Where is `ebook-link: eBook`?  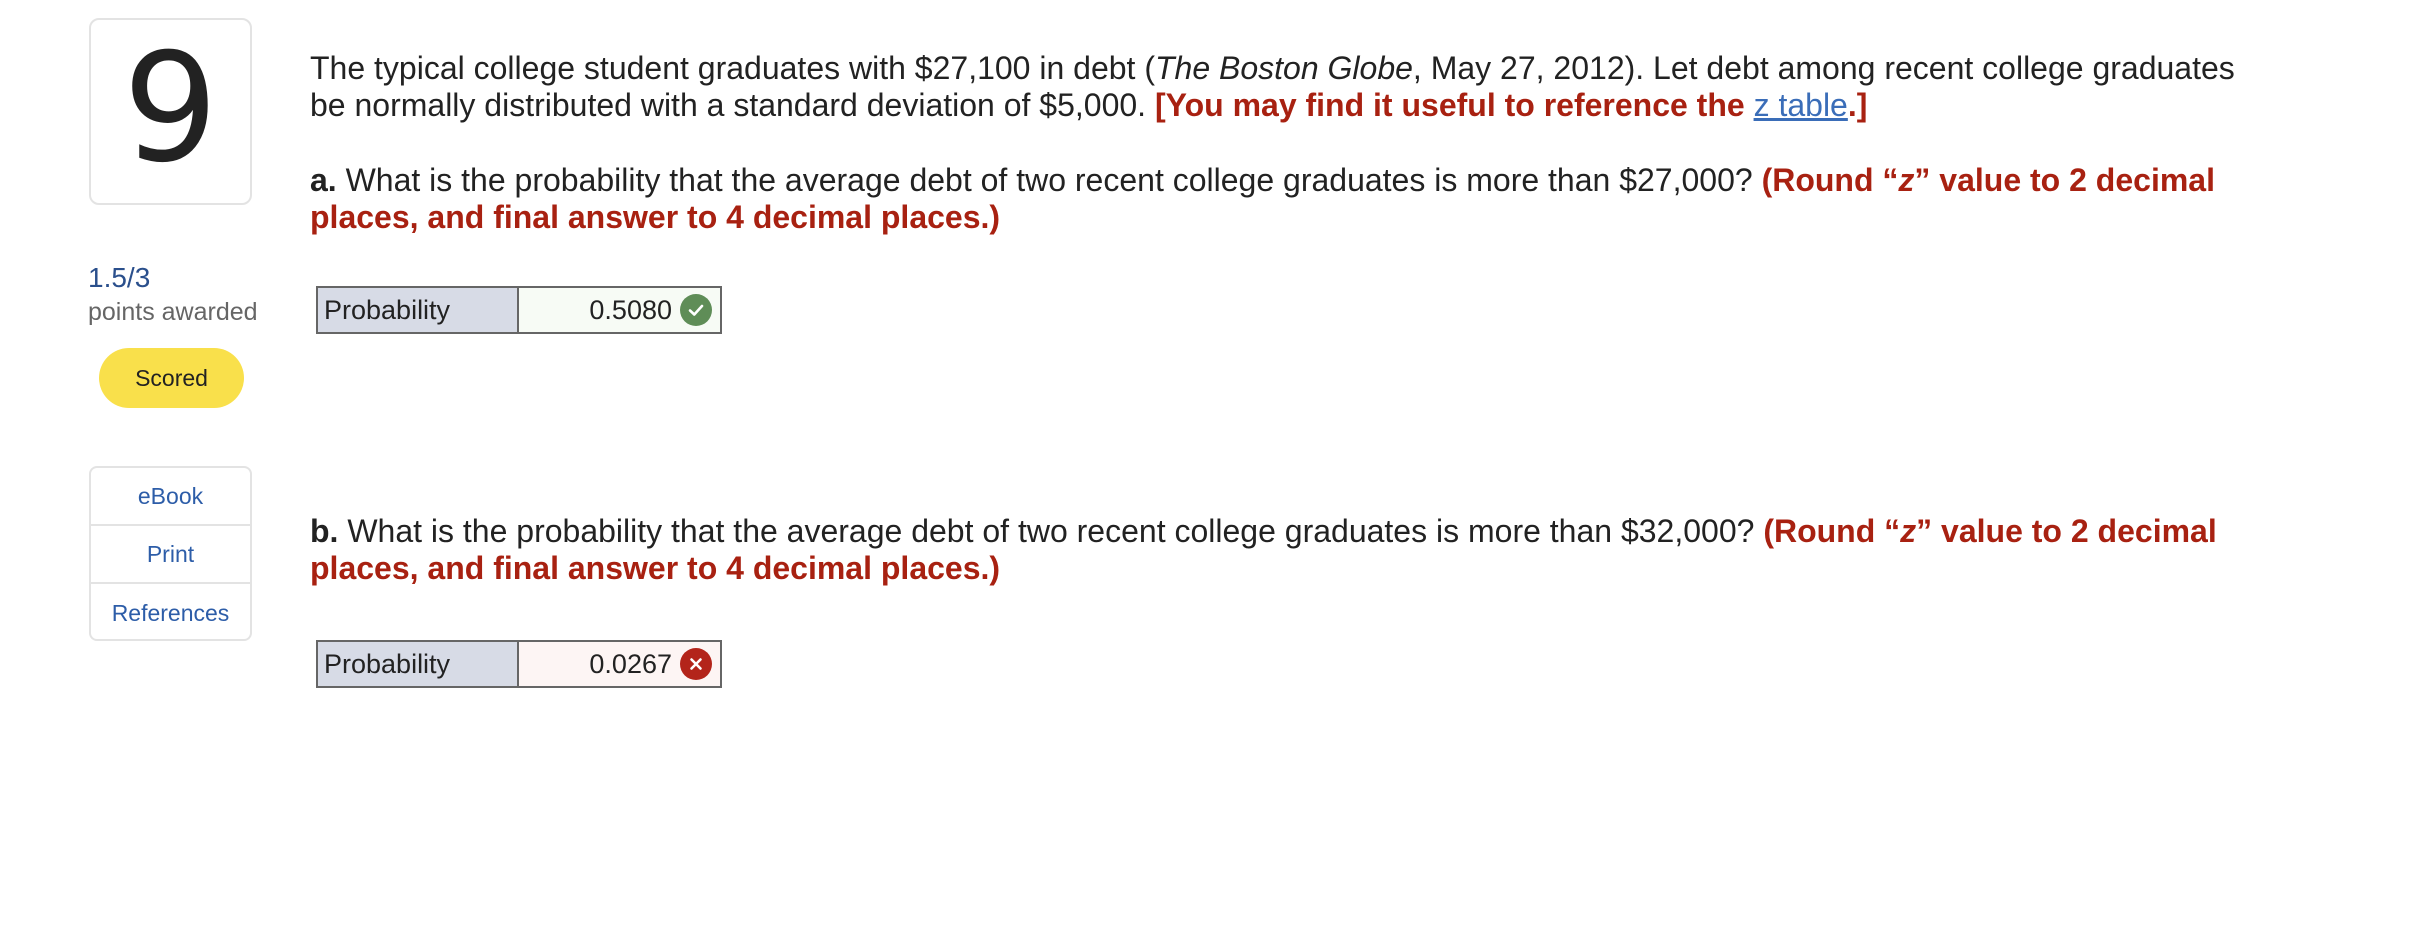 ebook-link: eBook is located at coordinates (170, 497).